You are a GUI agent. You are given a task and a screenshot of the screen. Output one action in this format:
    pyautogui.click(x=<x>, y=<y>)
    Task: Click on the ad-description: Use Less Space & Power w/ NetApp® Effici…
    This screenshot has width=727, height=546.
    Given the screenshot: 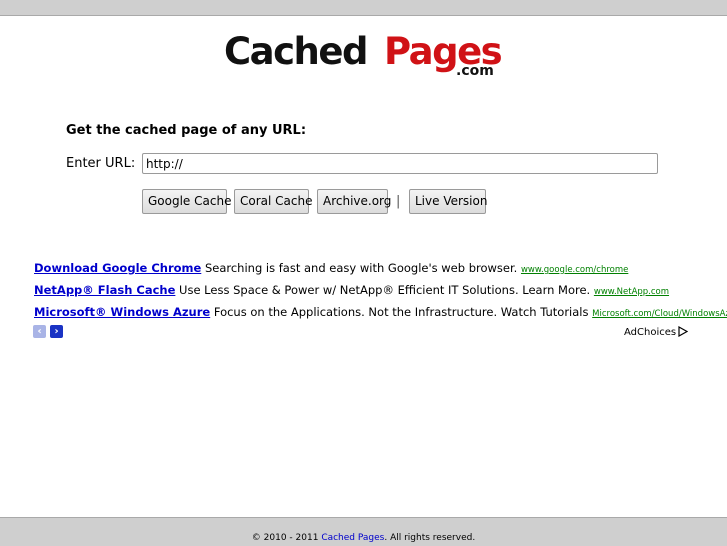 What is the action you would take?
    pyautogui.click(x=385, y=290)
    